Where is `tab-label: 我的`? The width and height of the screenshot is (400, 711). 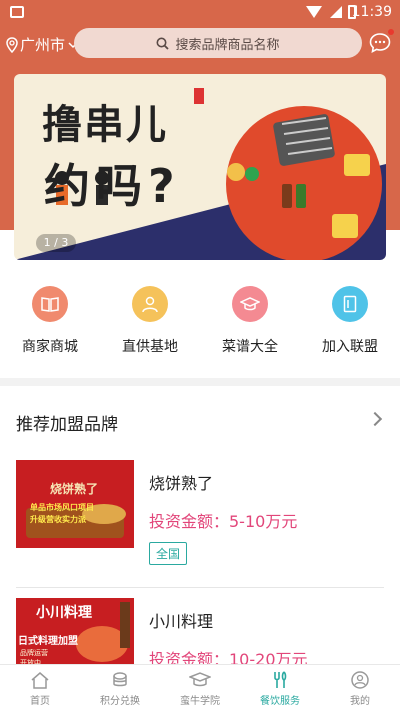 tab-label: 我的 is located at coordinates (360, 701).